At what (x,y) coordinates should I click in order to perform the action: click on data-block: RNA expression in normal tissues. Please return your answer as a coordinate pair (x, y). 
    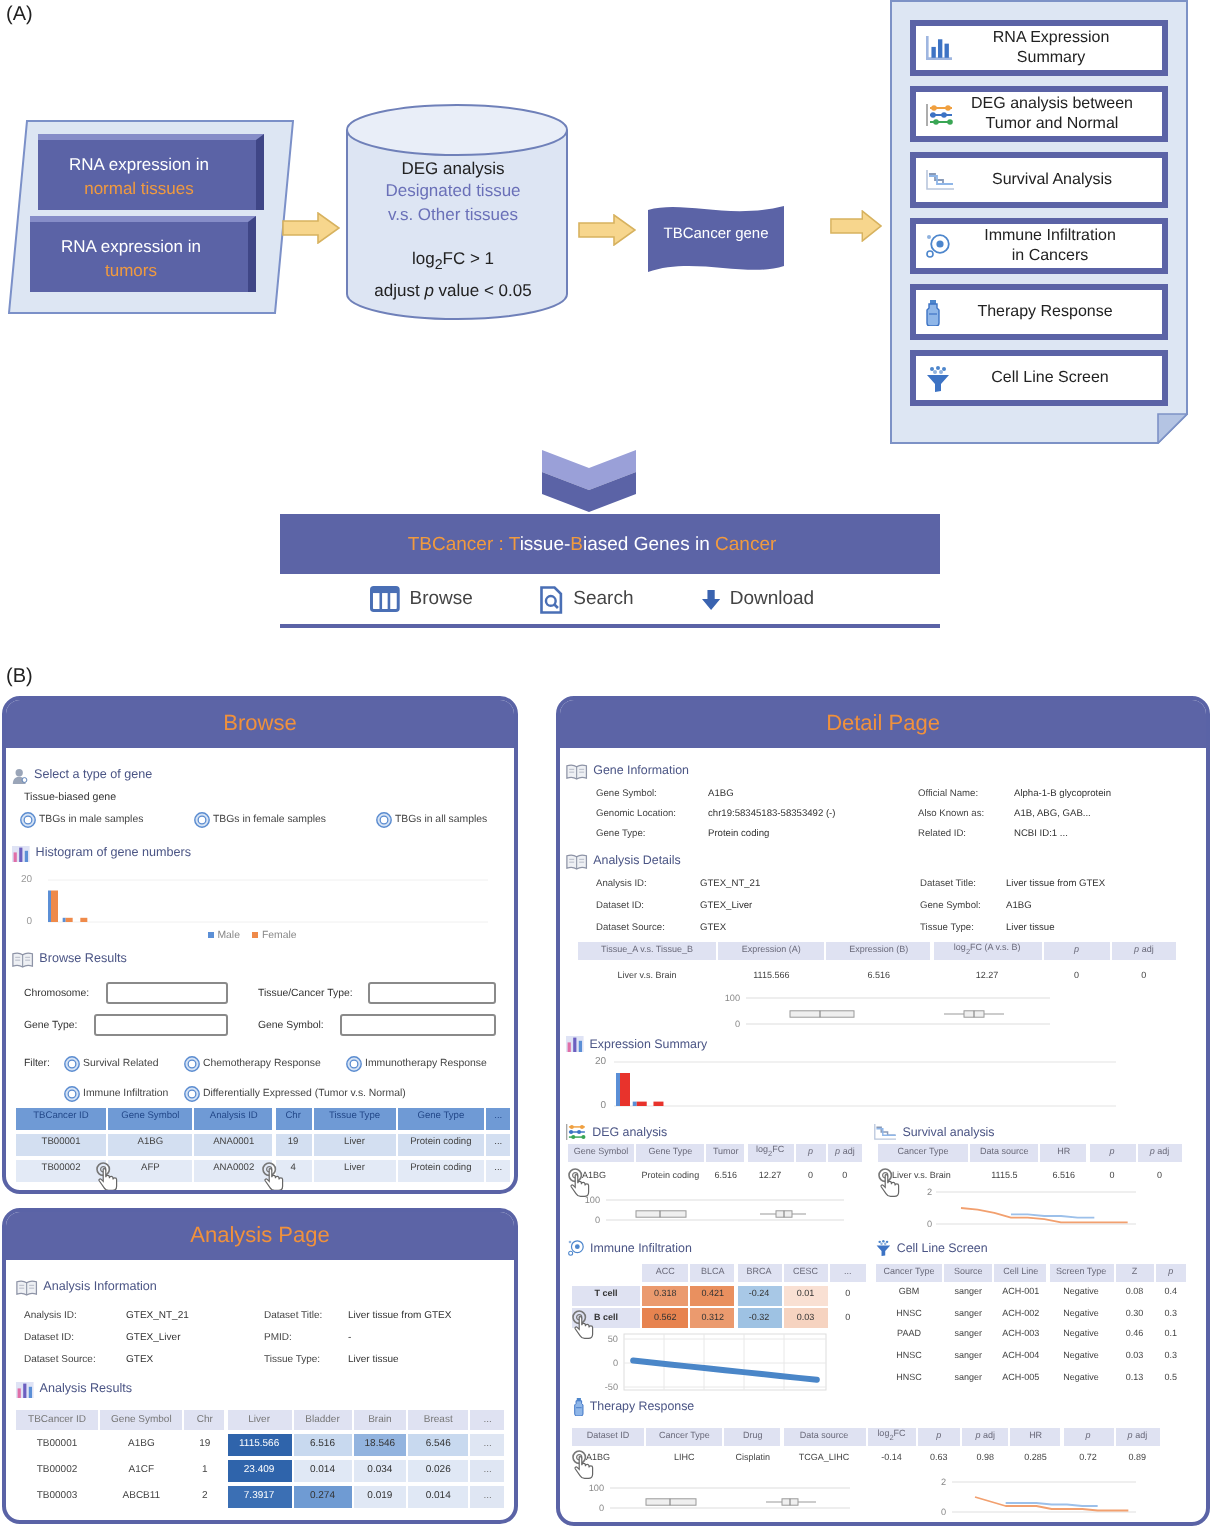
    Looking at the image, I should click on (151, 172).